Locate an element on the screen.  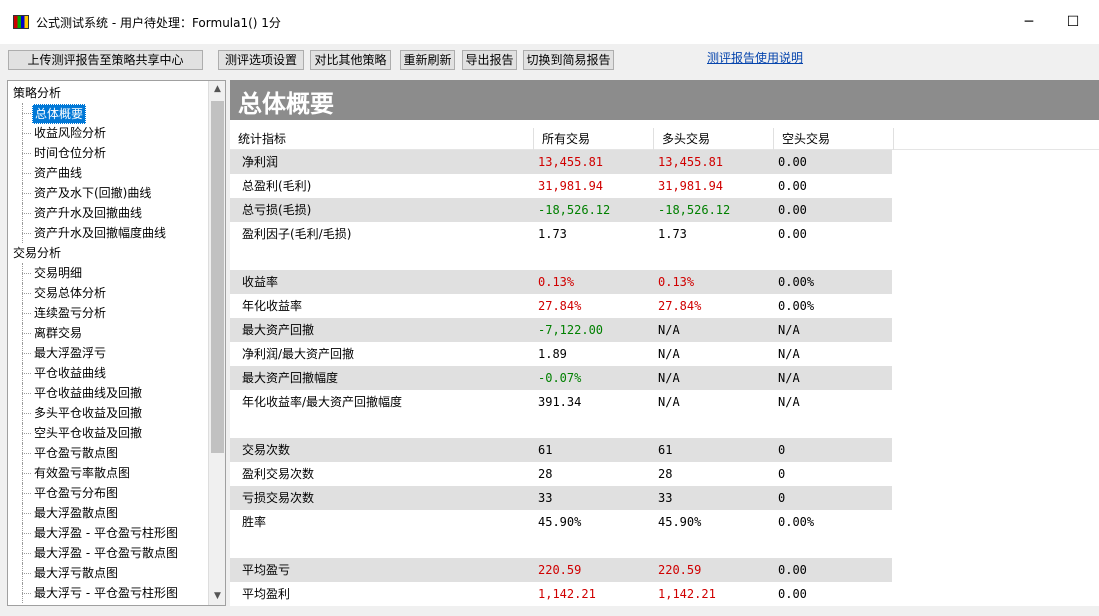
test-options-button: 测评选项设置 is located at coordinates (261, 60).